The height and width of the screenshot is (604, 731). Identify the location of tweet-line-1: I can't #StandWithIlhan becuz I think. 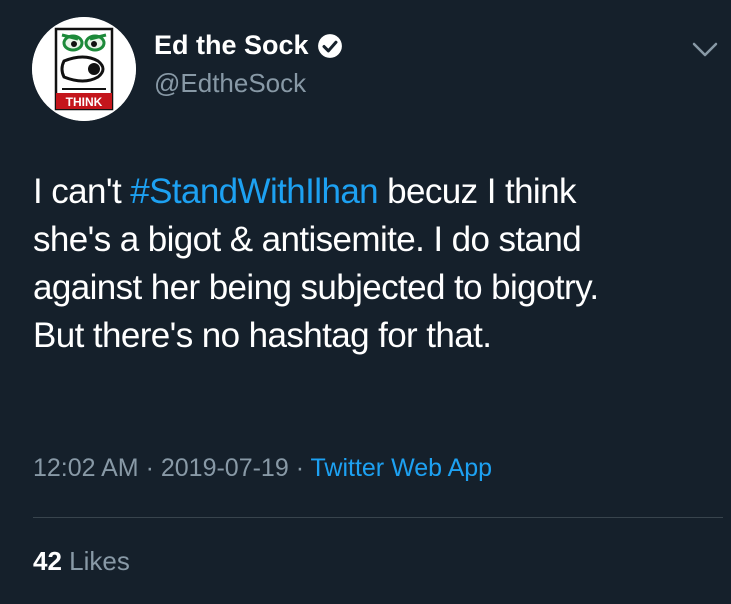
(373, 192).